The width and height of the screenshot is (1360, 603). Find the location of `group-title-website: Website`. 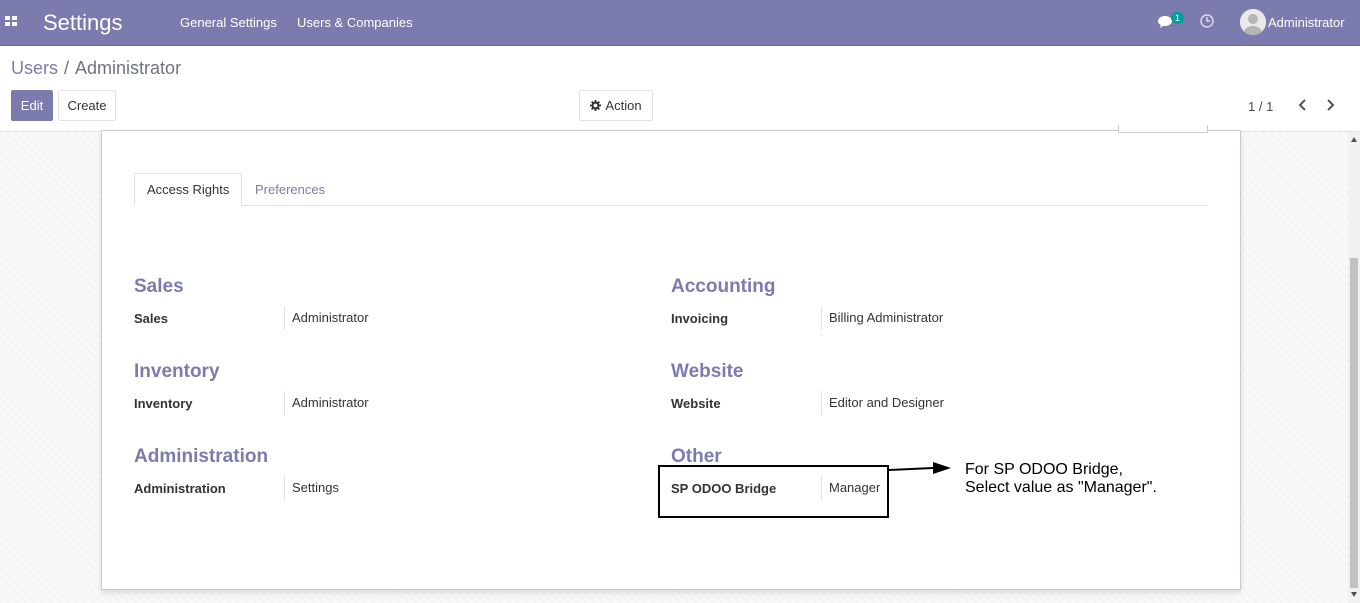

group-title-website: Website is located at coordinates (707, 371).